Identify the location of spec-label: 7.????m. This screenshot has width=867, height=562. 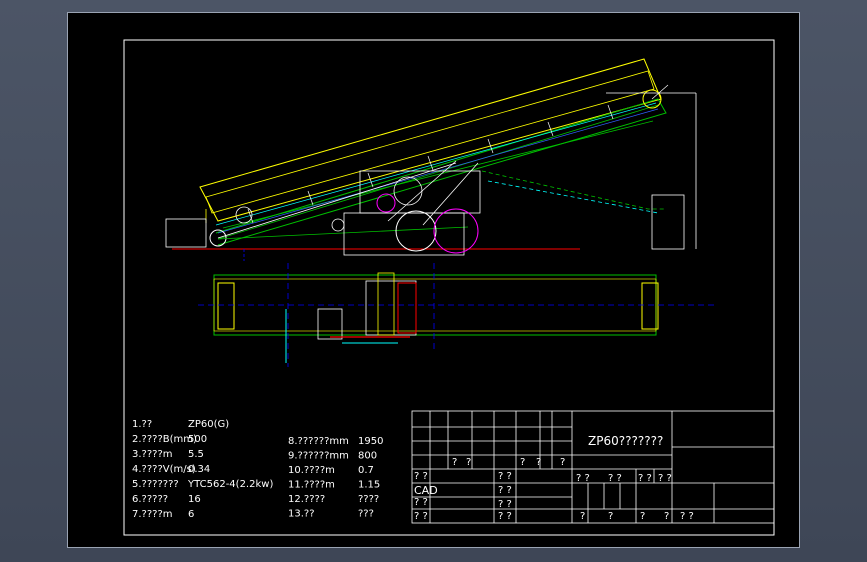
(152, 514).